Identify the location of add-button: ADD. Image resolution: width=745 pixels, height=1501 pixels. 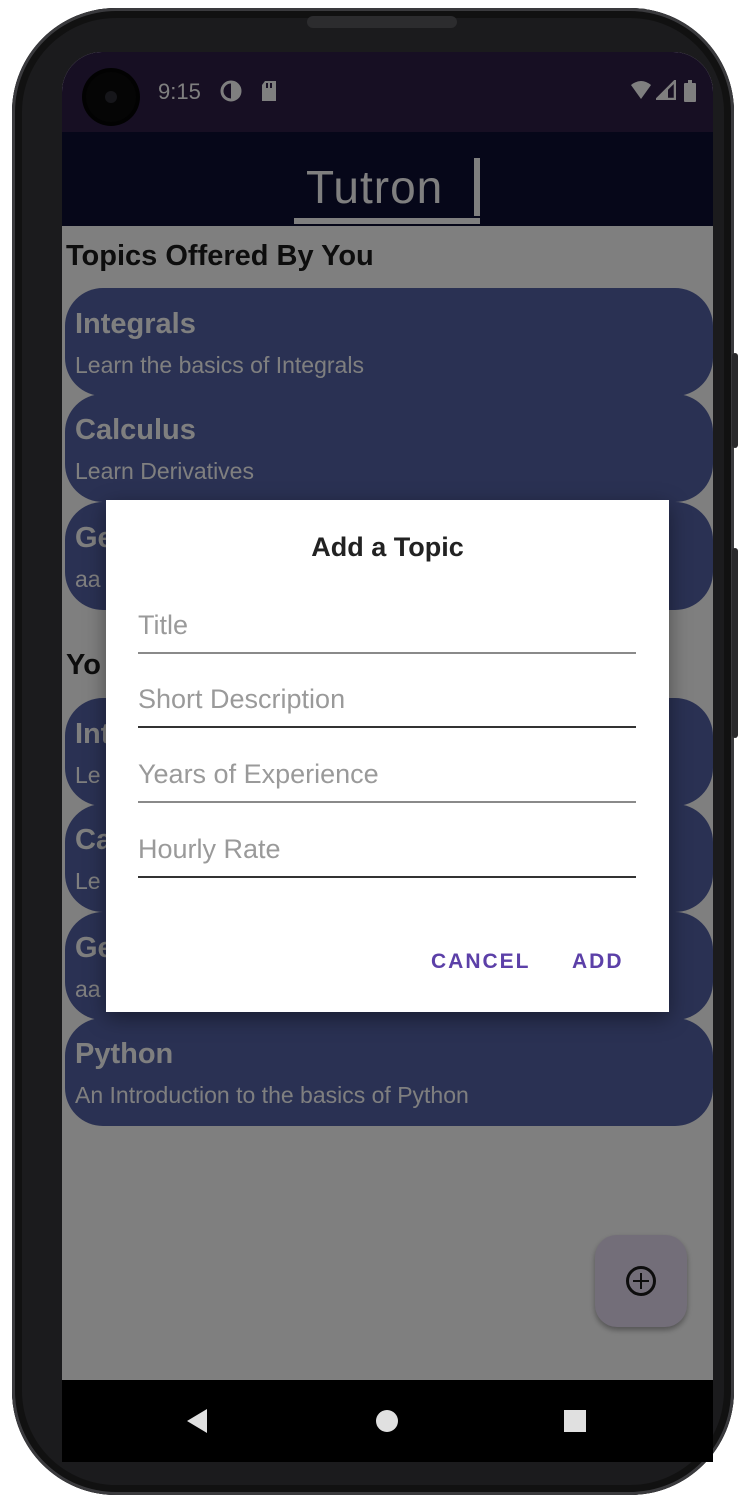
(598, 962).